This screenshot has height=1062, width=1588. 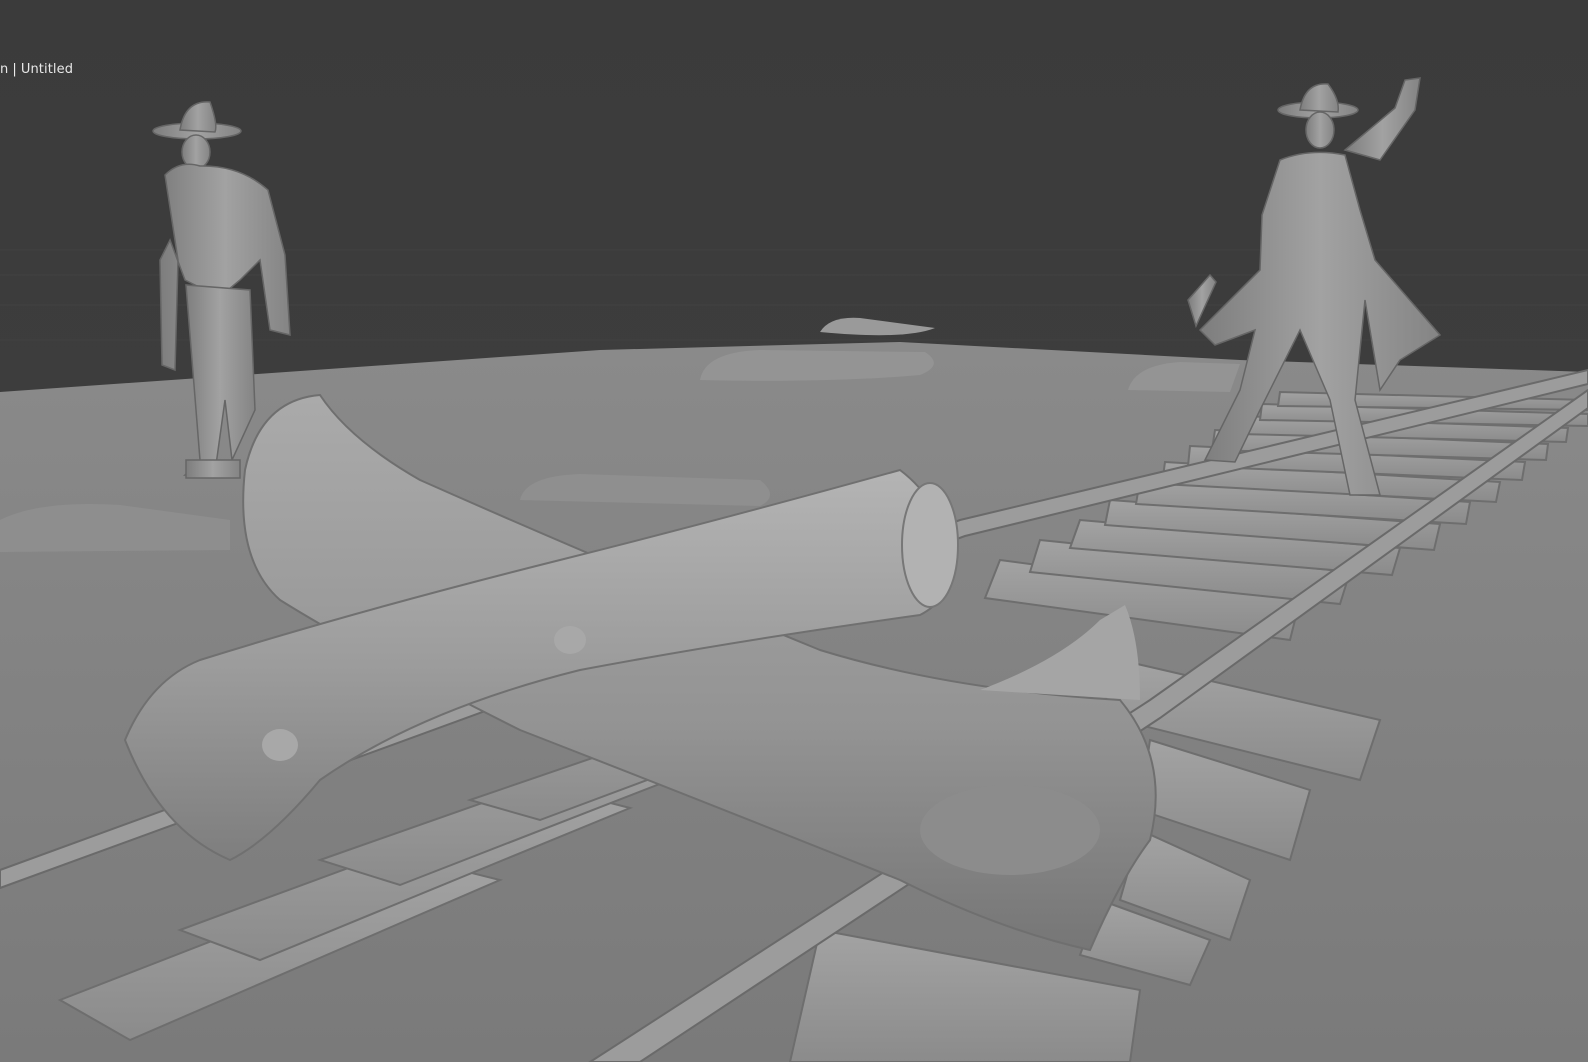 I want to click on collection-label: Untitled, so click(x=47, y=69).